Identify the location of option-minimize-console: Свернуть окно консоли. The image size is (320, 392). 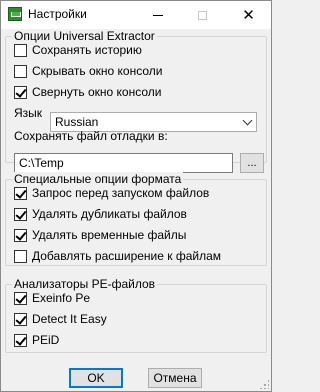
(87, 92).